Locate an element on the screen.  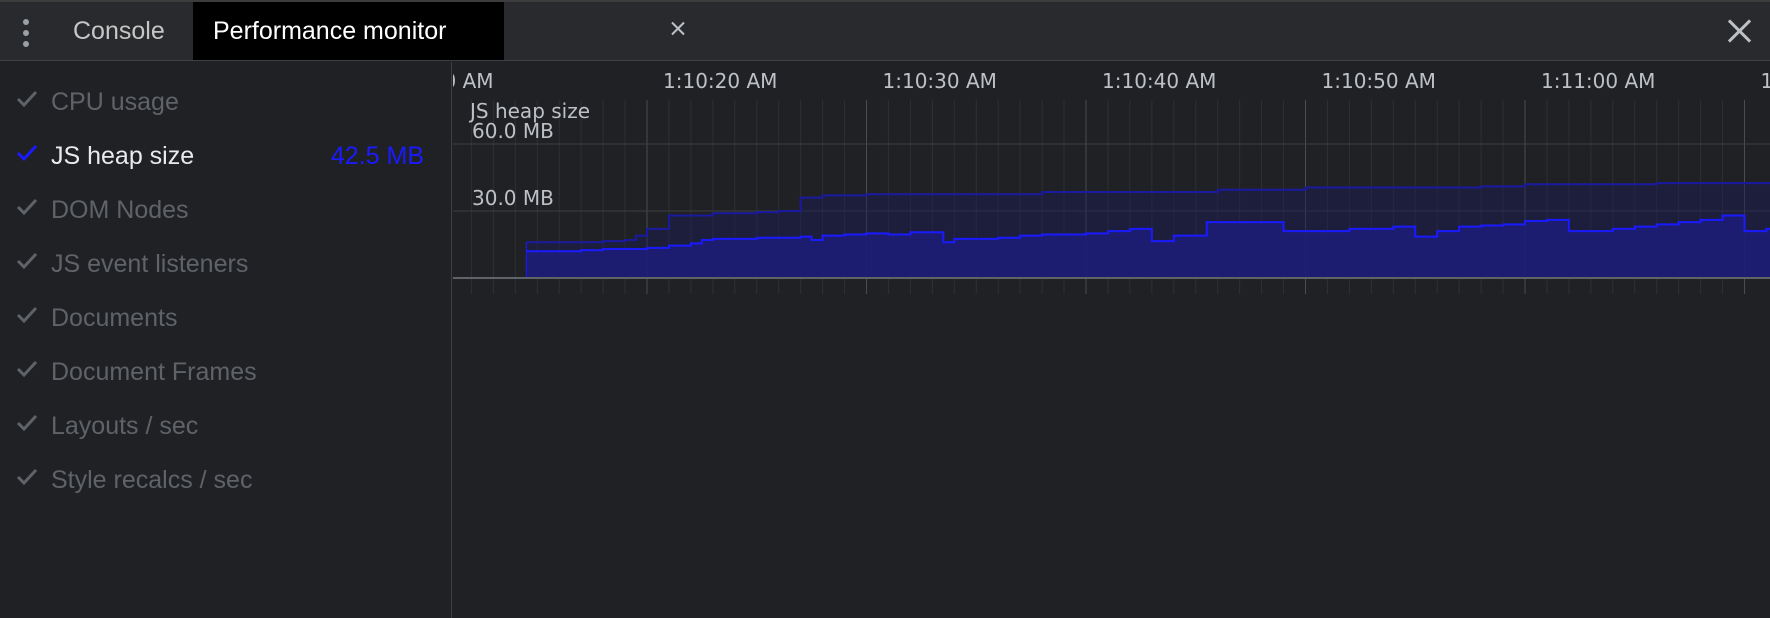
tab-performance-monitor-label: Performance monitor is located at coordinates (330, 30).